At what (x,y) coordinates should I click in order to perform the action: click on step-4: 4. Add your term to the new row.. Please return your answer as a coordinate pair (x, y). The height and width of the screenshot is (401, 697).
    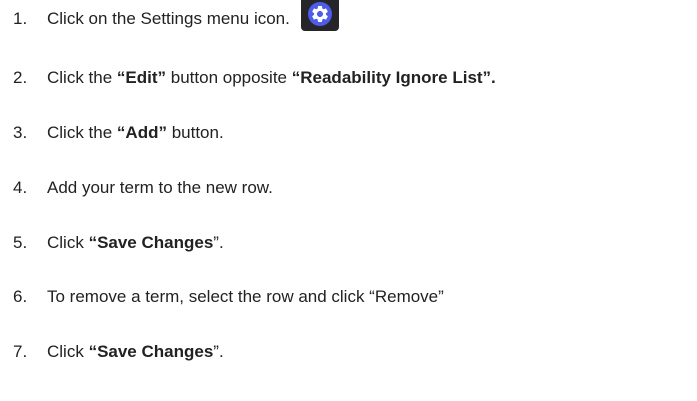
    Looking at the image, I should click on (136, 188).